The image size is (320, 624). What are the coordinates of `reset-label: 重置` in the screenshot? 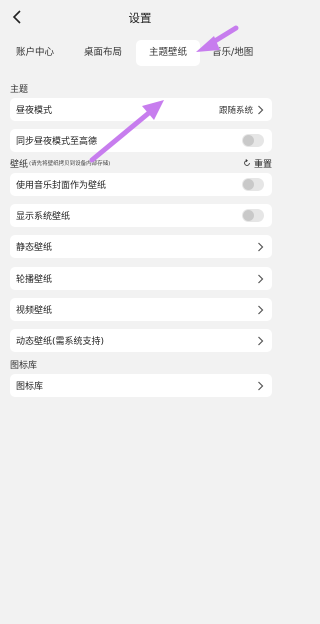 It's located at (262, 164).